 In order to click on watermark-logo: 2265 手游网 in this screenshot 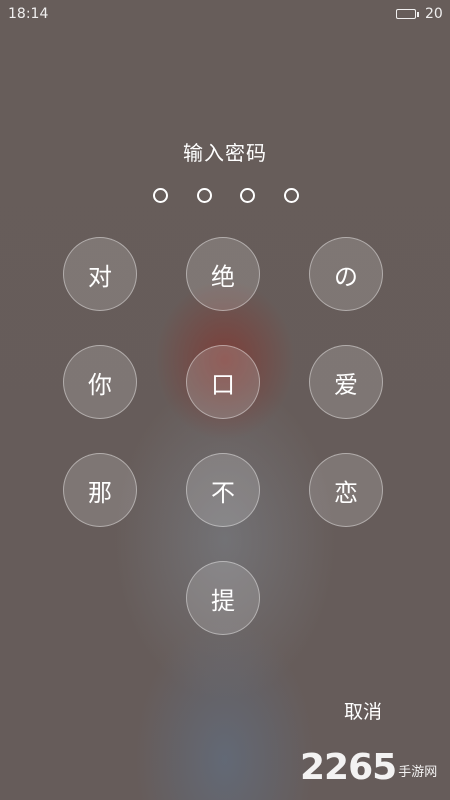, I will do `click(368, 768)`.